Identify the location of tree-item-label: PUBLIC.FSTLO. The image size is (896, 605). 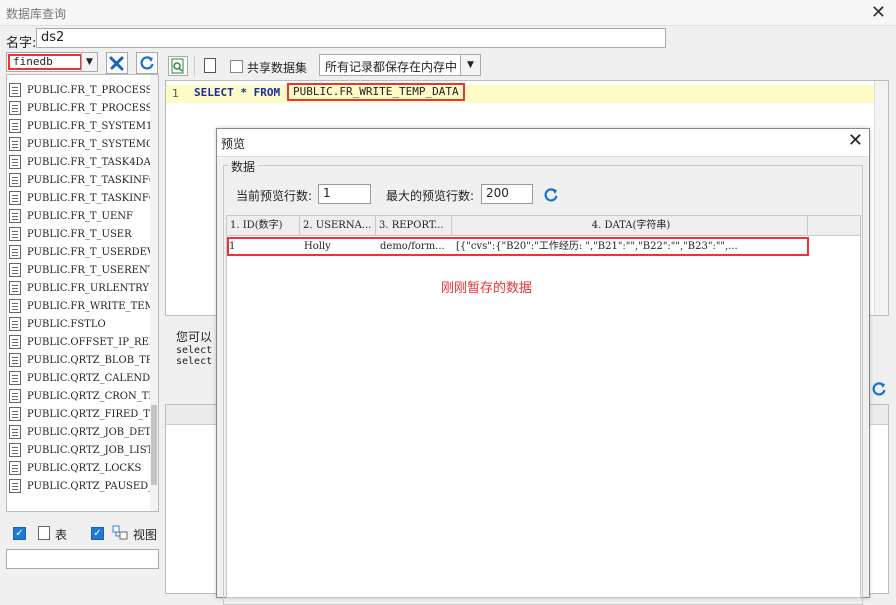
(66, 324).